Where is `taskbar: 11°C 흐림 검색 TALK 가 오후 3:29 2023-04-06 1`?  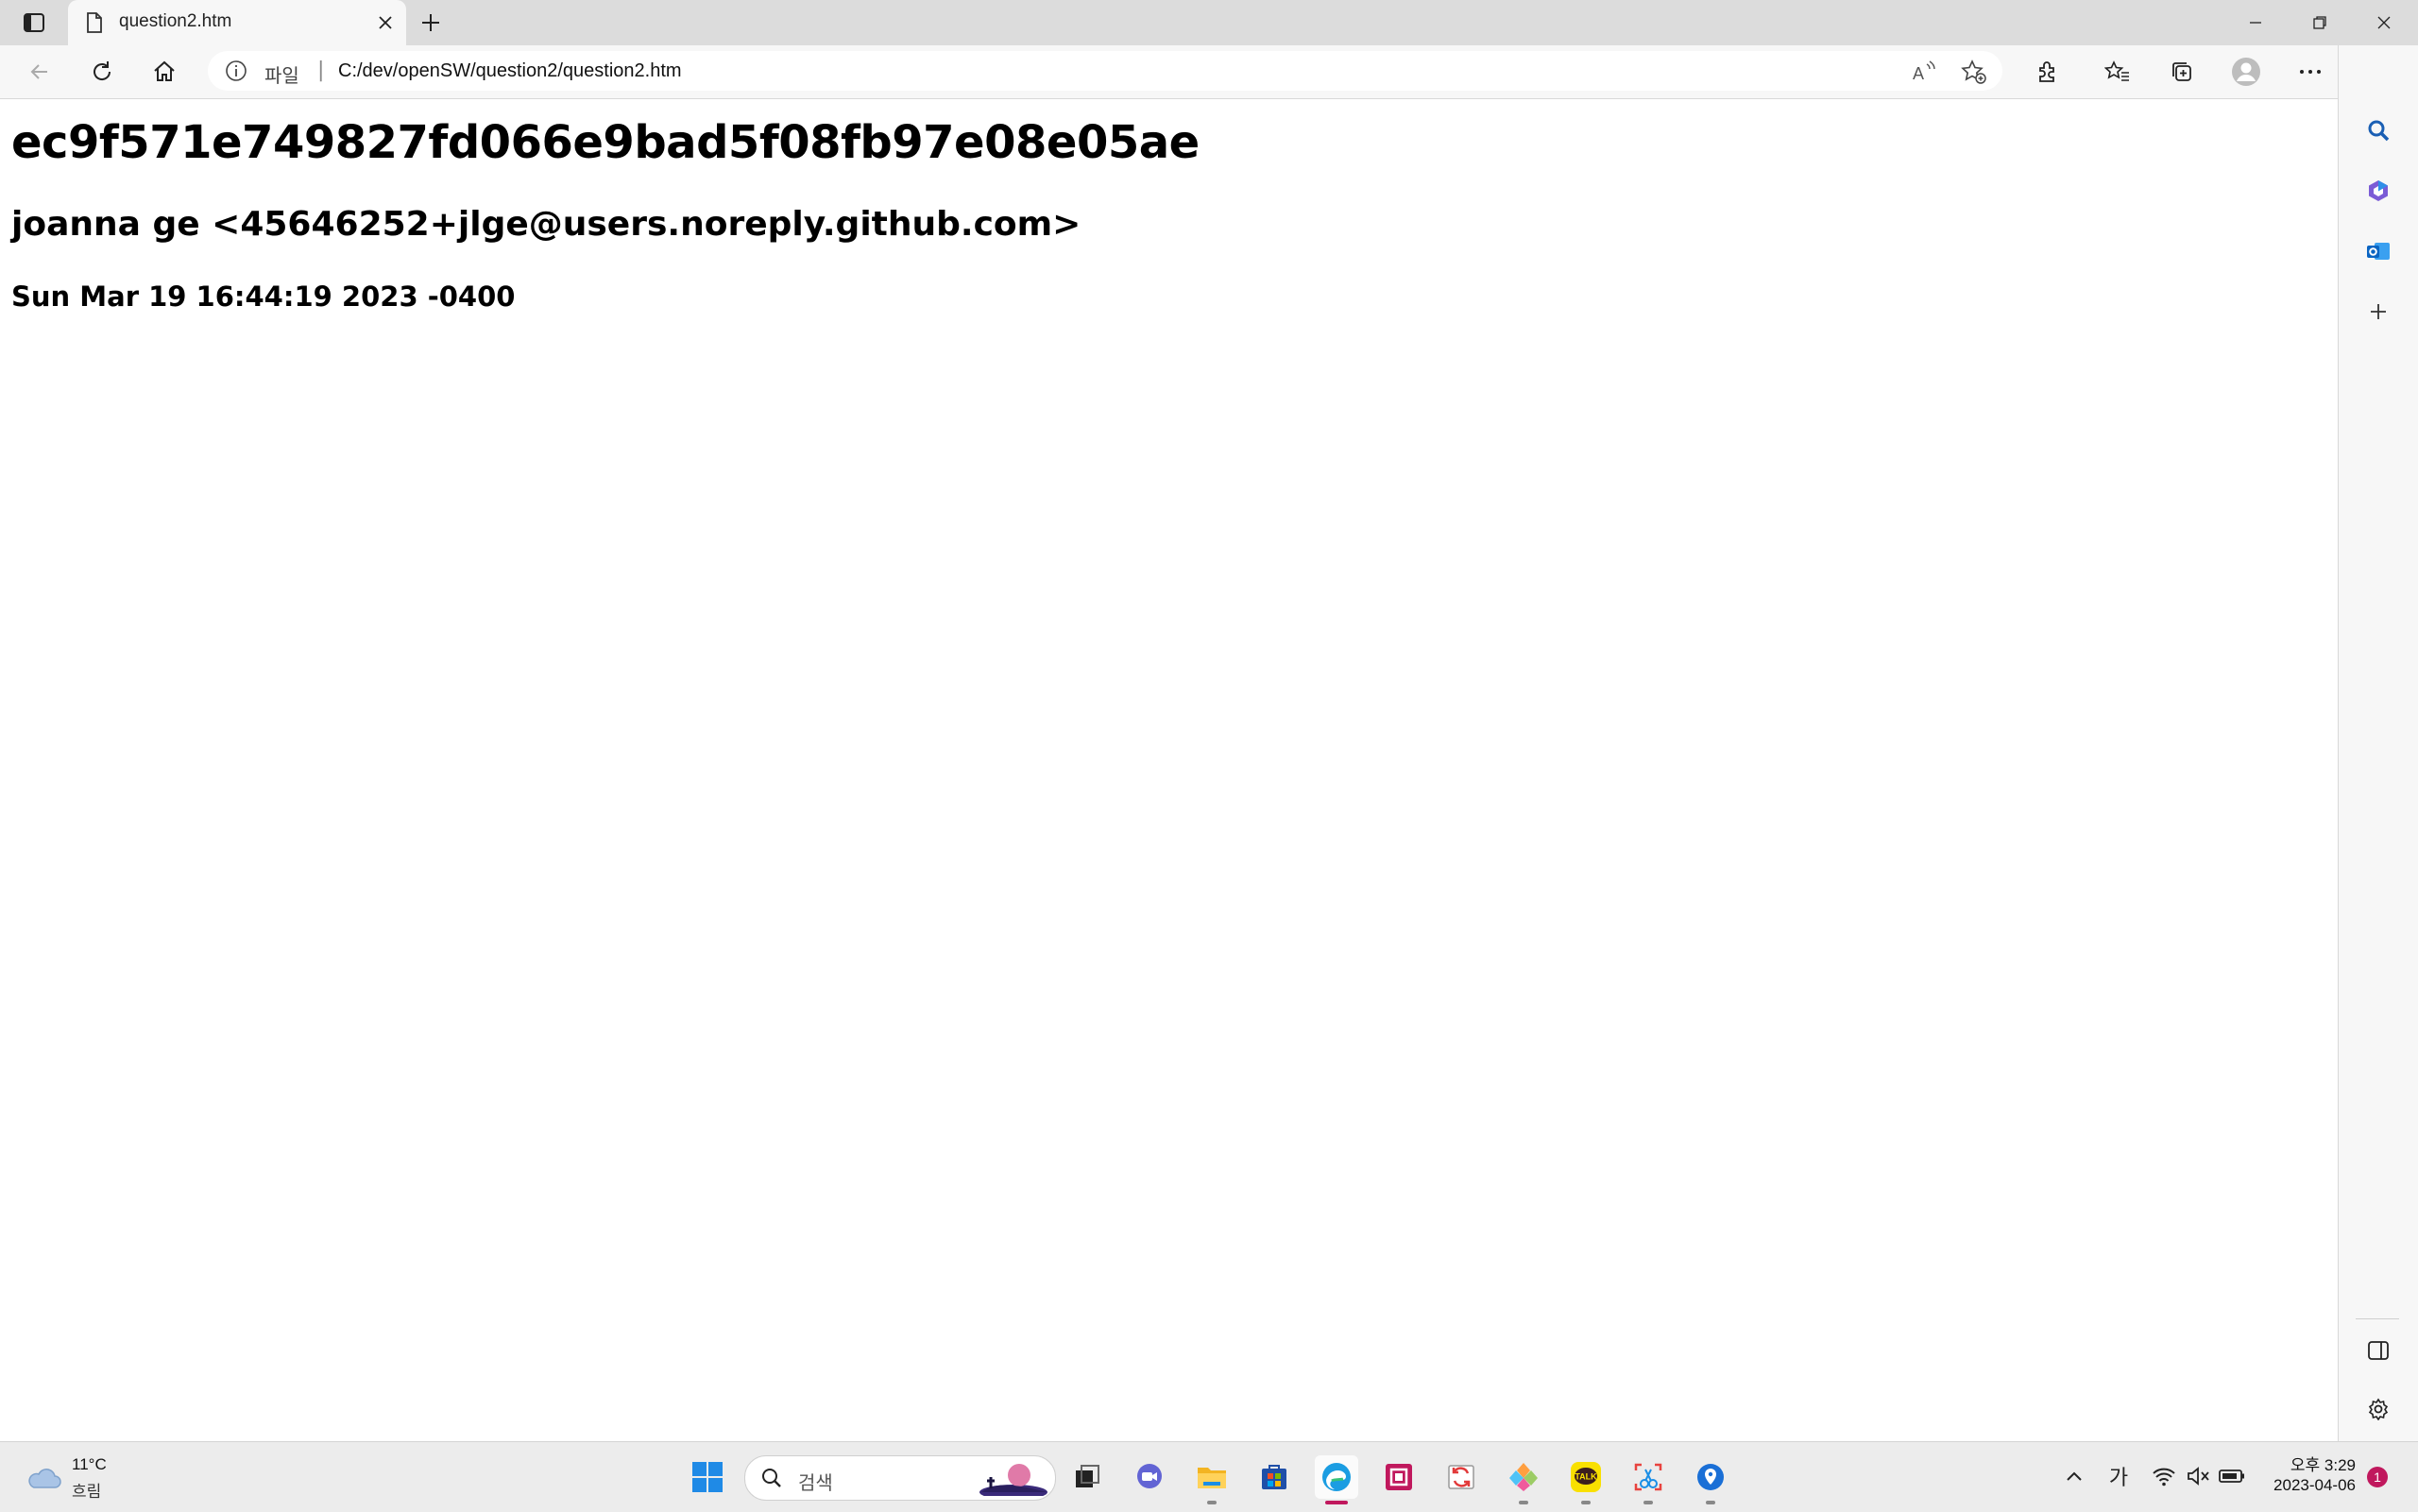
taskbar: 11°C 흐림 검색 TALK 가 오후 3:29 2023-04-06 1 is located at coordinates (1209, 1476).